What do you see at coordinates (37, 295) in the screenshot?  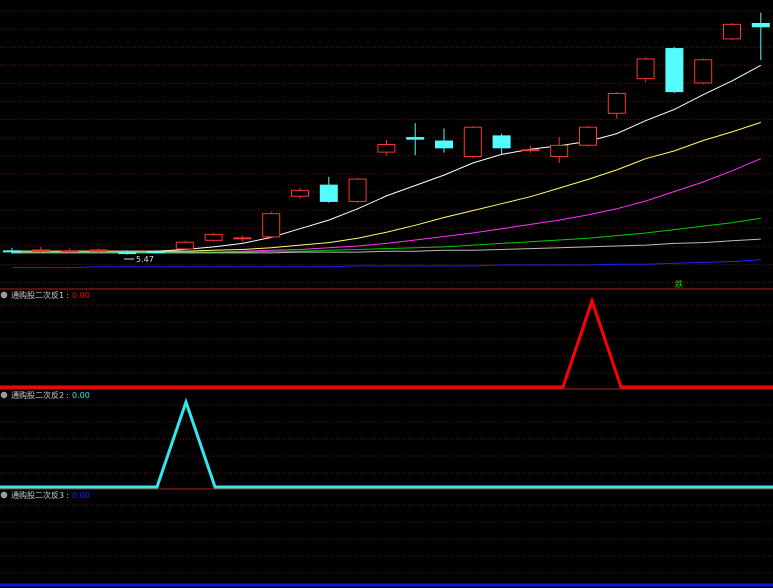 I see `indicator-title: 通购股二次反1` at bounding box center [37, 295].